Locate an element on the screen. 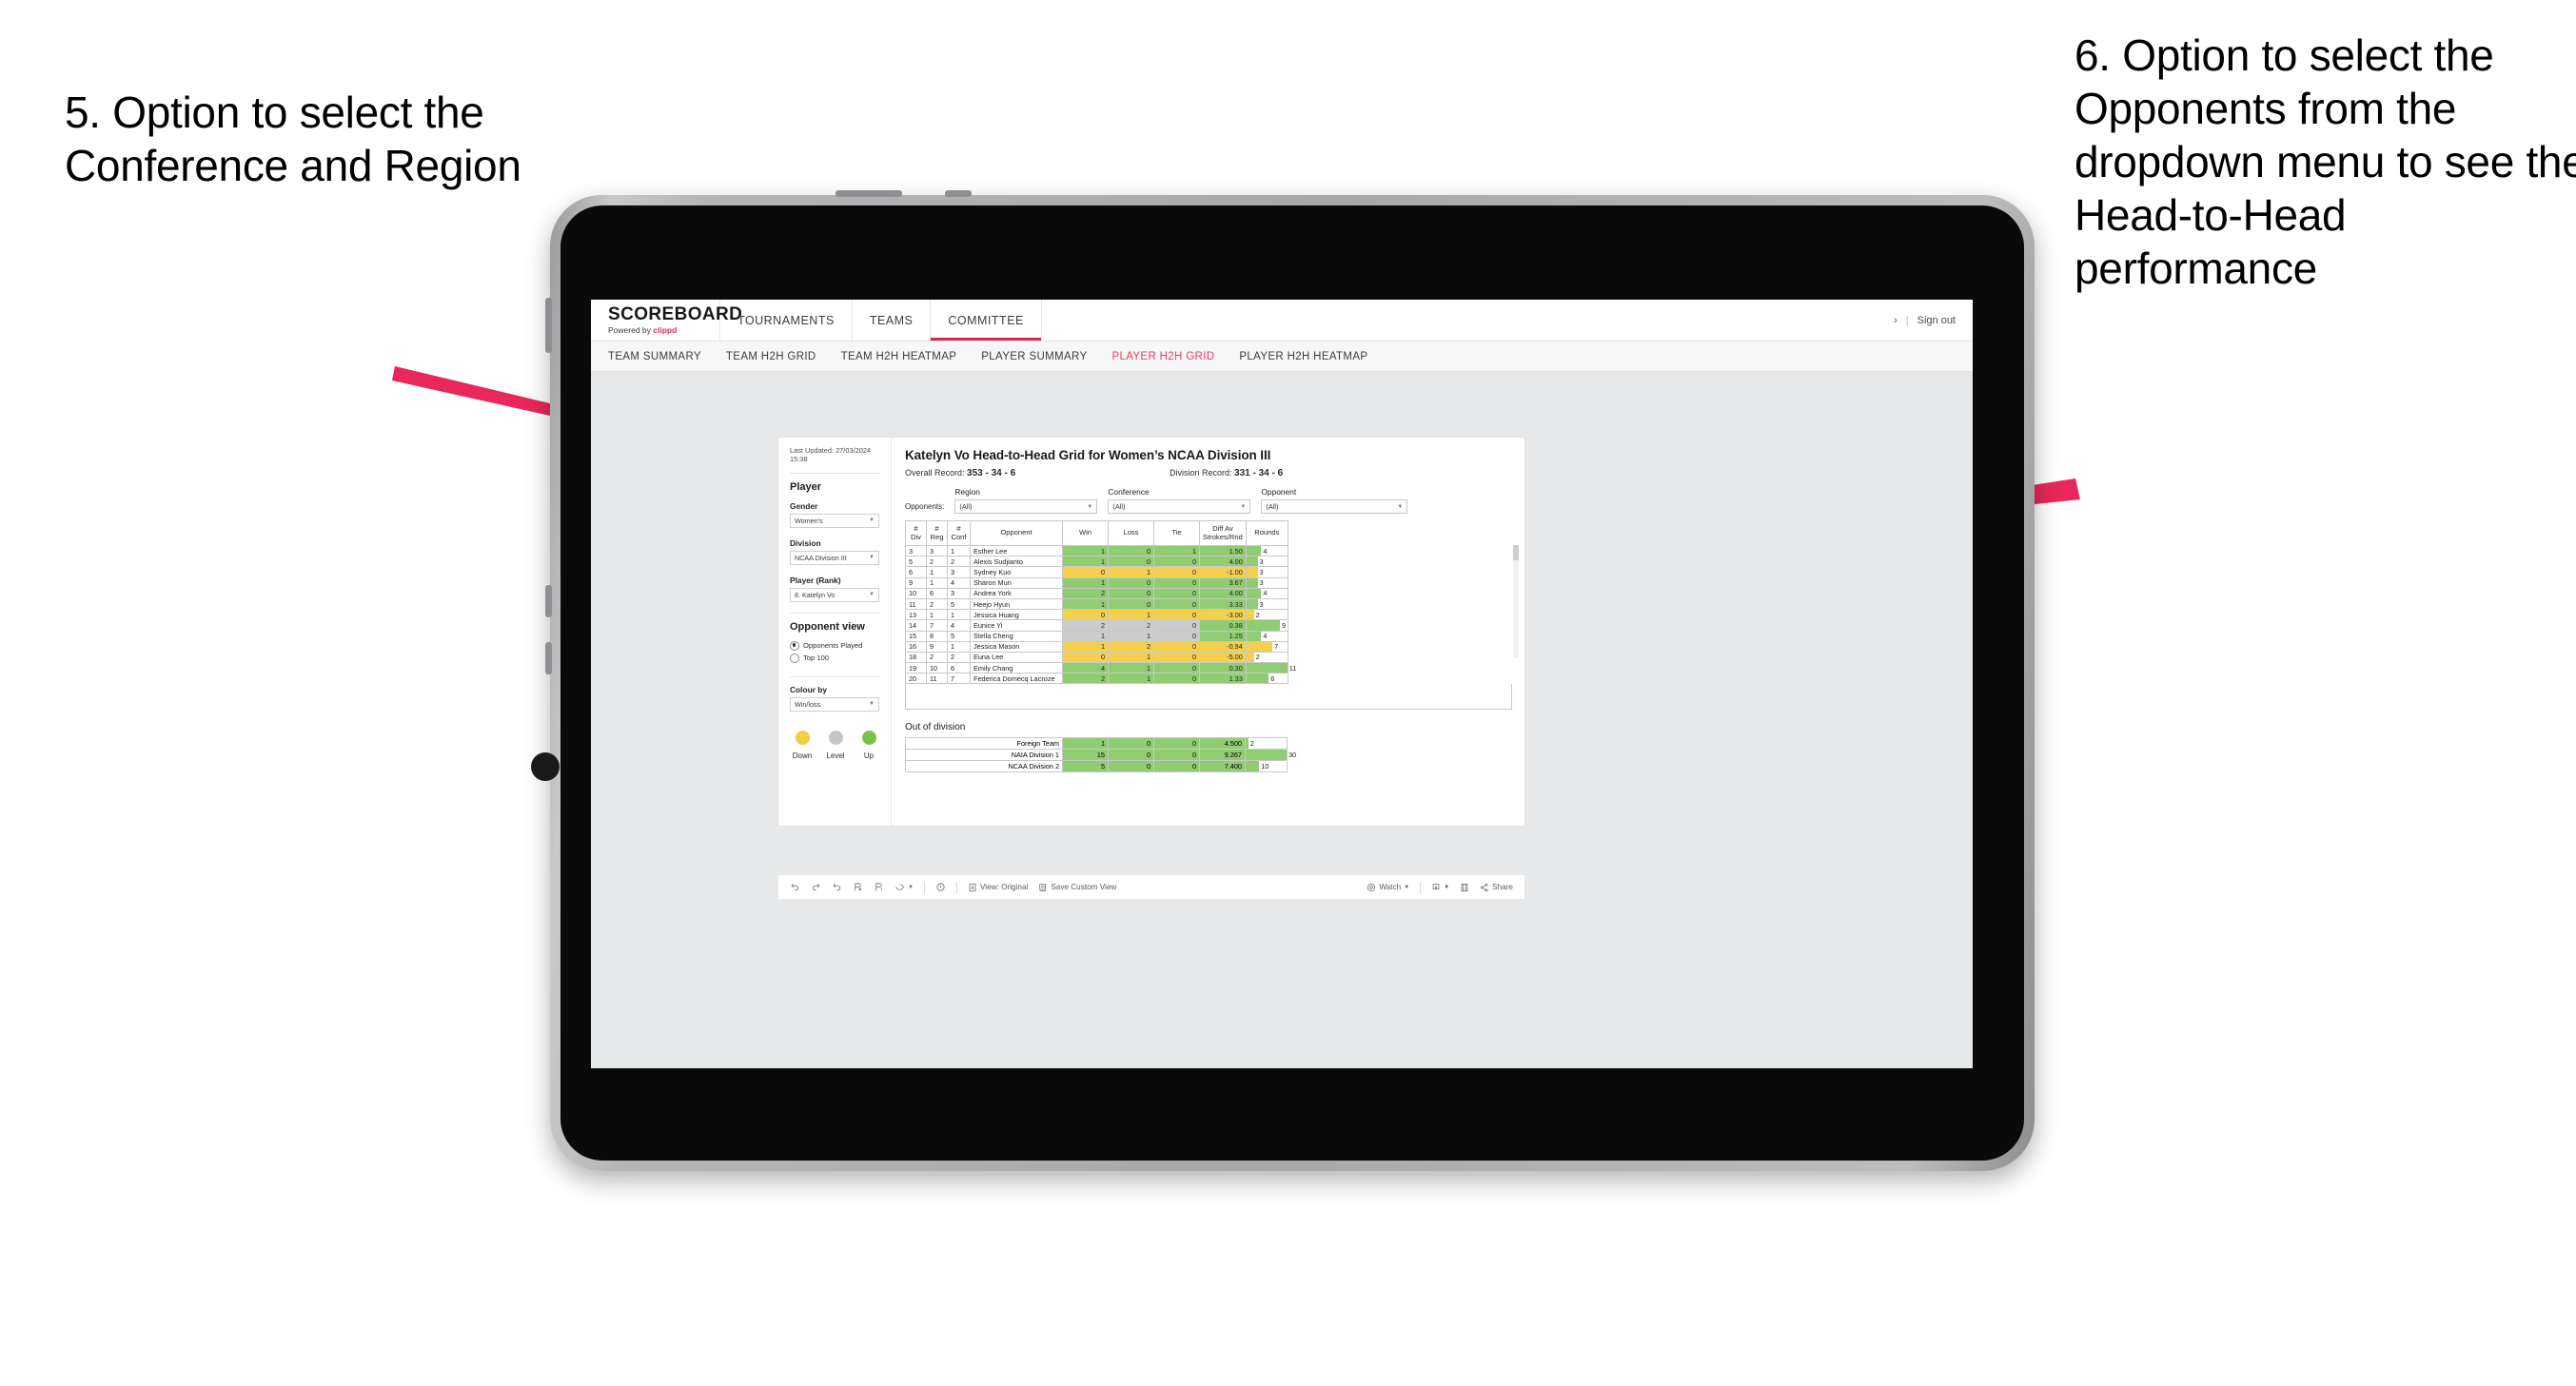  sign-out-link: Sign out is located at coordinates (1936, 320).